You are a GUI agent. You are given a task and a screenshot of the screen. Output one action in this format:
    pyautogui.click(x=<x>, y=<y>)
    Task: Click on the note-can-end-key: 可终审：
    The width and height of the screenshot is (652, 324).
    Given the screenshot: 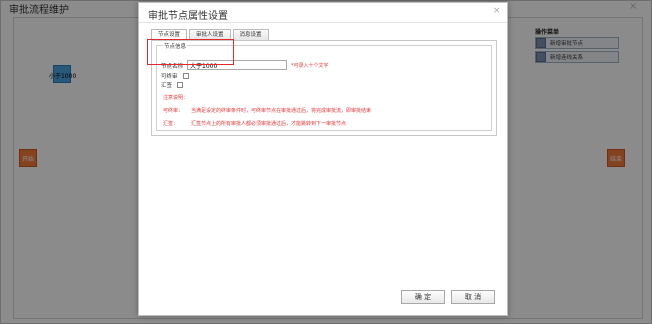 What is the action you would take?
    pyautogui.click(x=173, y=111)
    